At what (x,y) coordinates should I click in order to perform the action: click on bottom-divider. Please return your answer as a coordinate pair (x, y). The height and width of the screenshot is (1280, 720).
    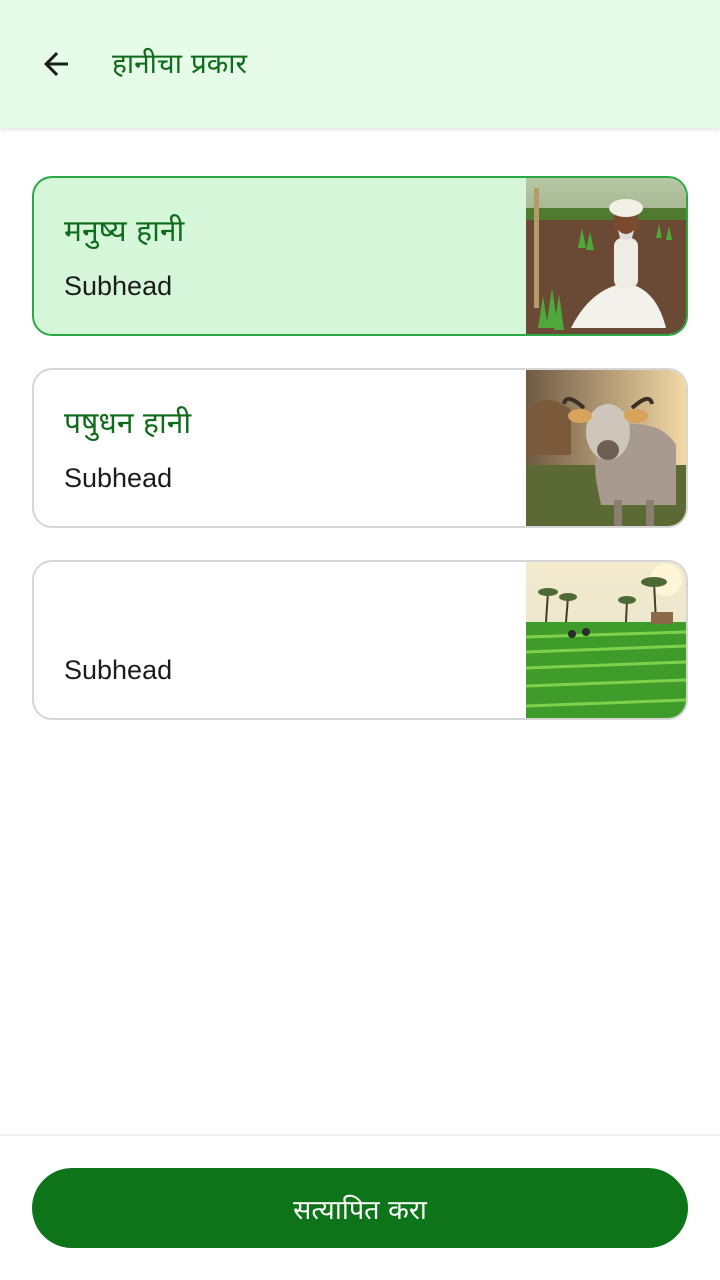
    Looking at the image, I should click on (360, 1135).